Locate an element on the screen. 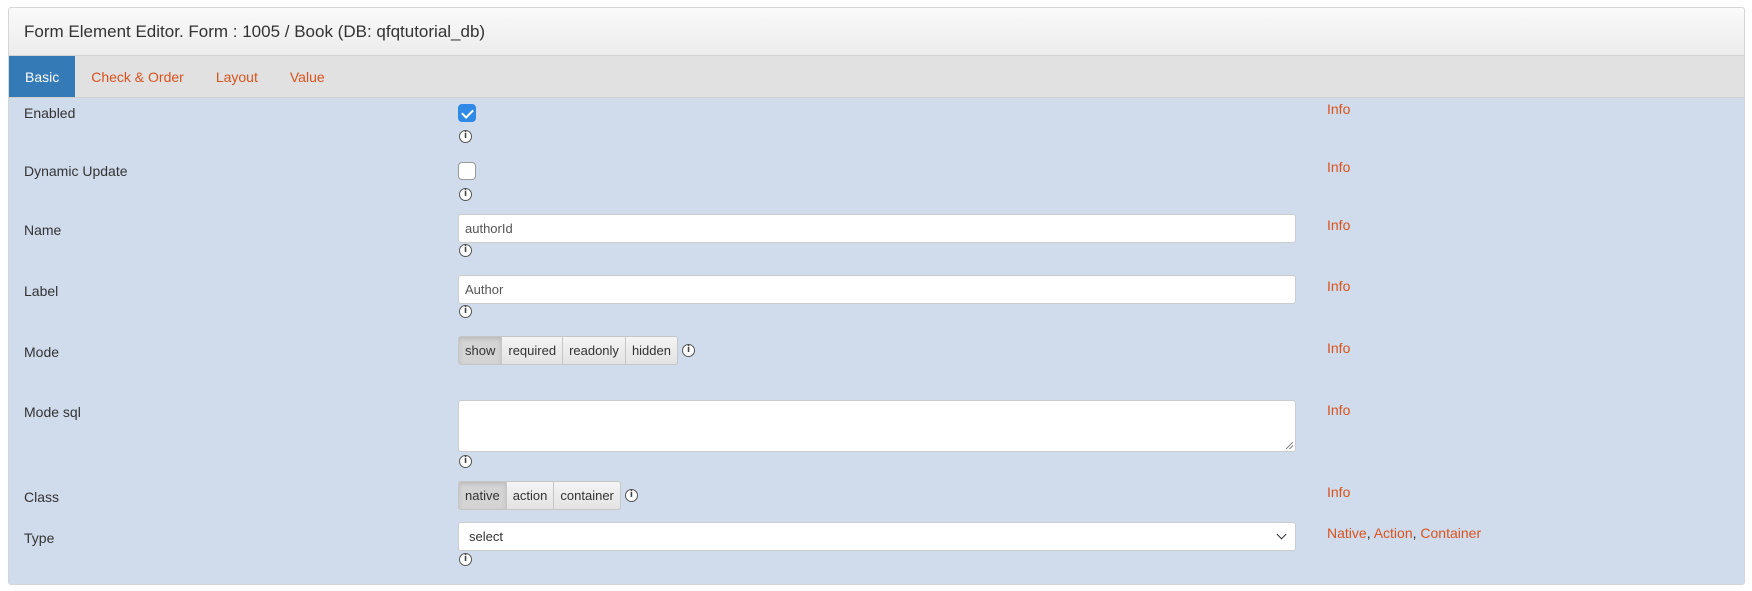  mode-sql-textarea is located at coordinates (877, 426).